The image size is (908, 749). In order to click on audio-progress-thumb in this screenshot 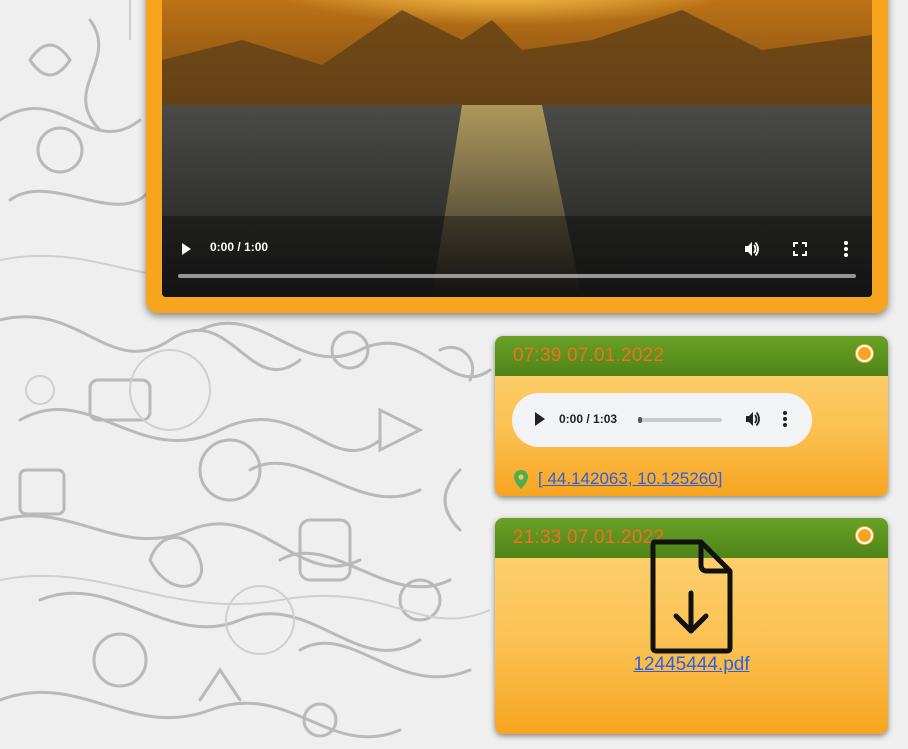, I will do `click(640, 420)`.